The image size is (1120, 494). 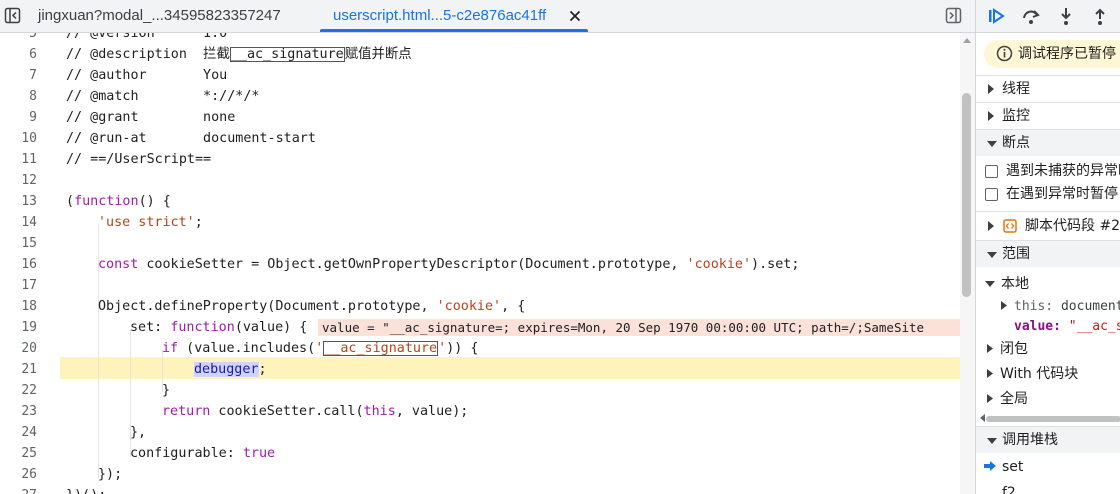 I want to click on line-number: 10, so click(x=29, y=138).